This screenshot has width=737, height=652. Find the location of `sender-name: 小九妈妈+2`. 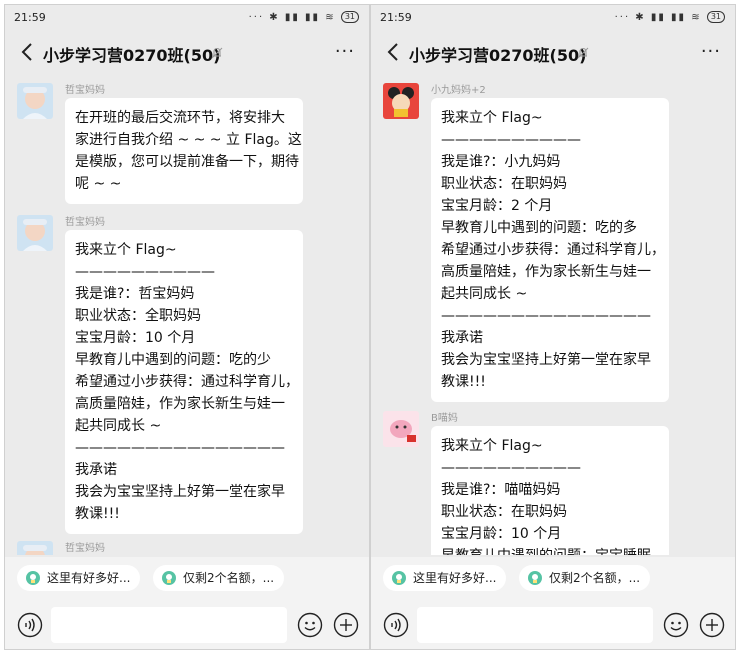

sender-name: 小九妈妈+2 is located at coordinates (458, 90).